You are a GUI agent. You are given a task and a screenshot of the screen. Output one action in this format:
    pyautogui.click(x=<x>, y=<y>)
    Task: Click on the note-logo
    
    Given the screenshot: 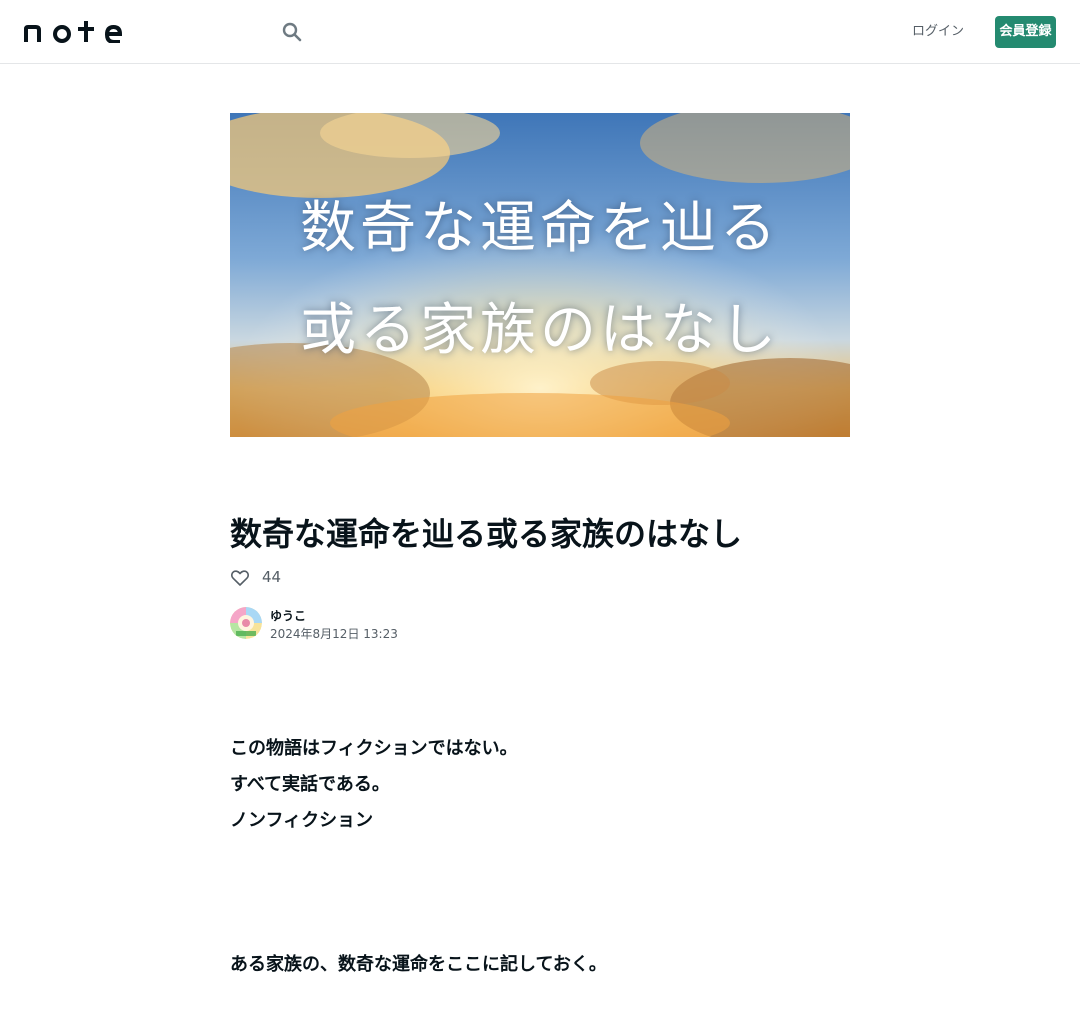 What is the action you would take?
    pyautogui.click(x=73, y=32)
    